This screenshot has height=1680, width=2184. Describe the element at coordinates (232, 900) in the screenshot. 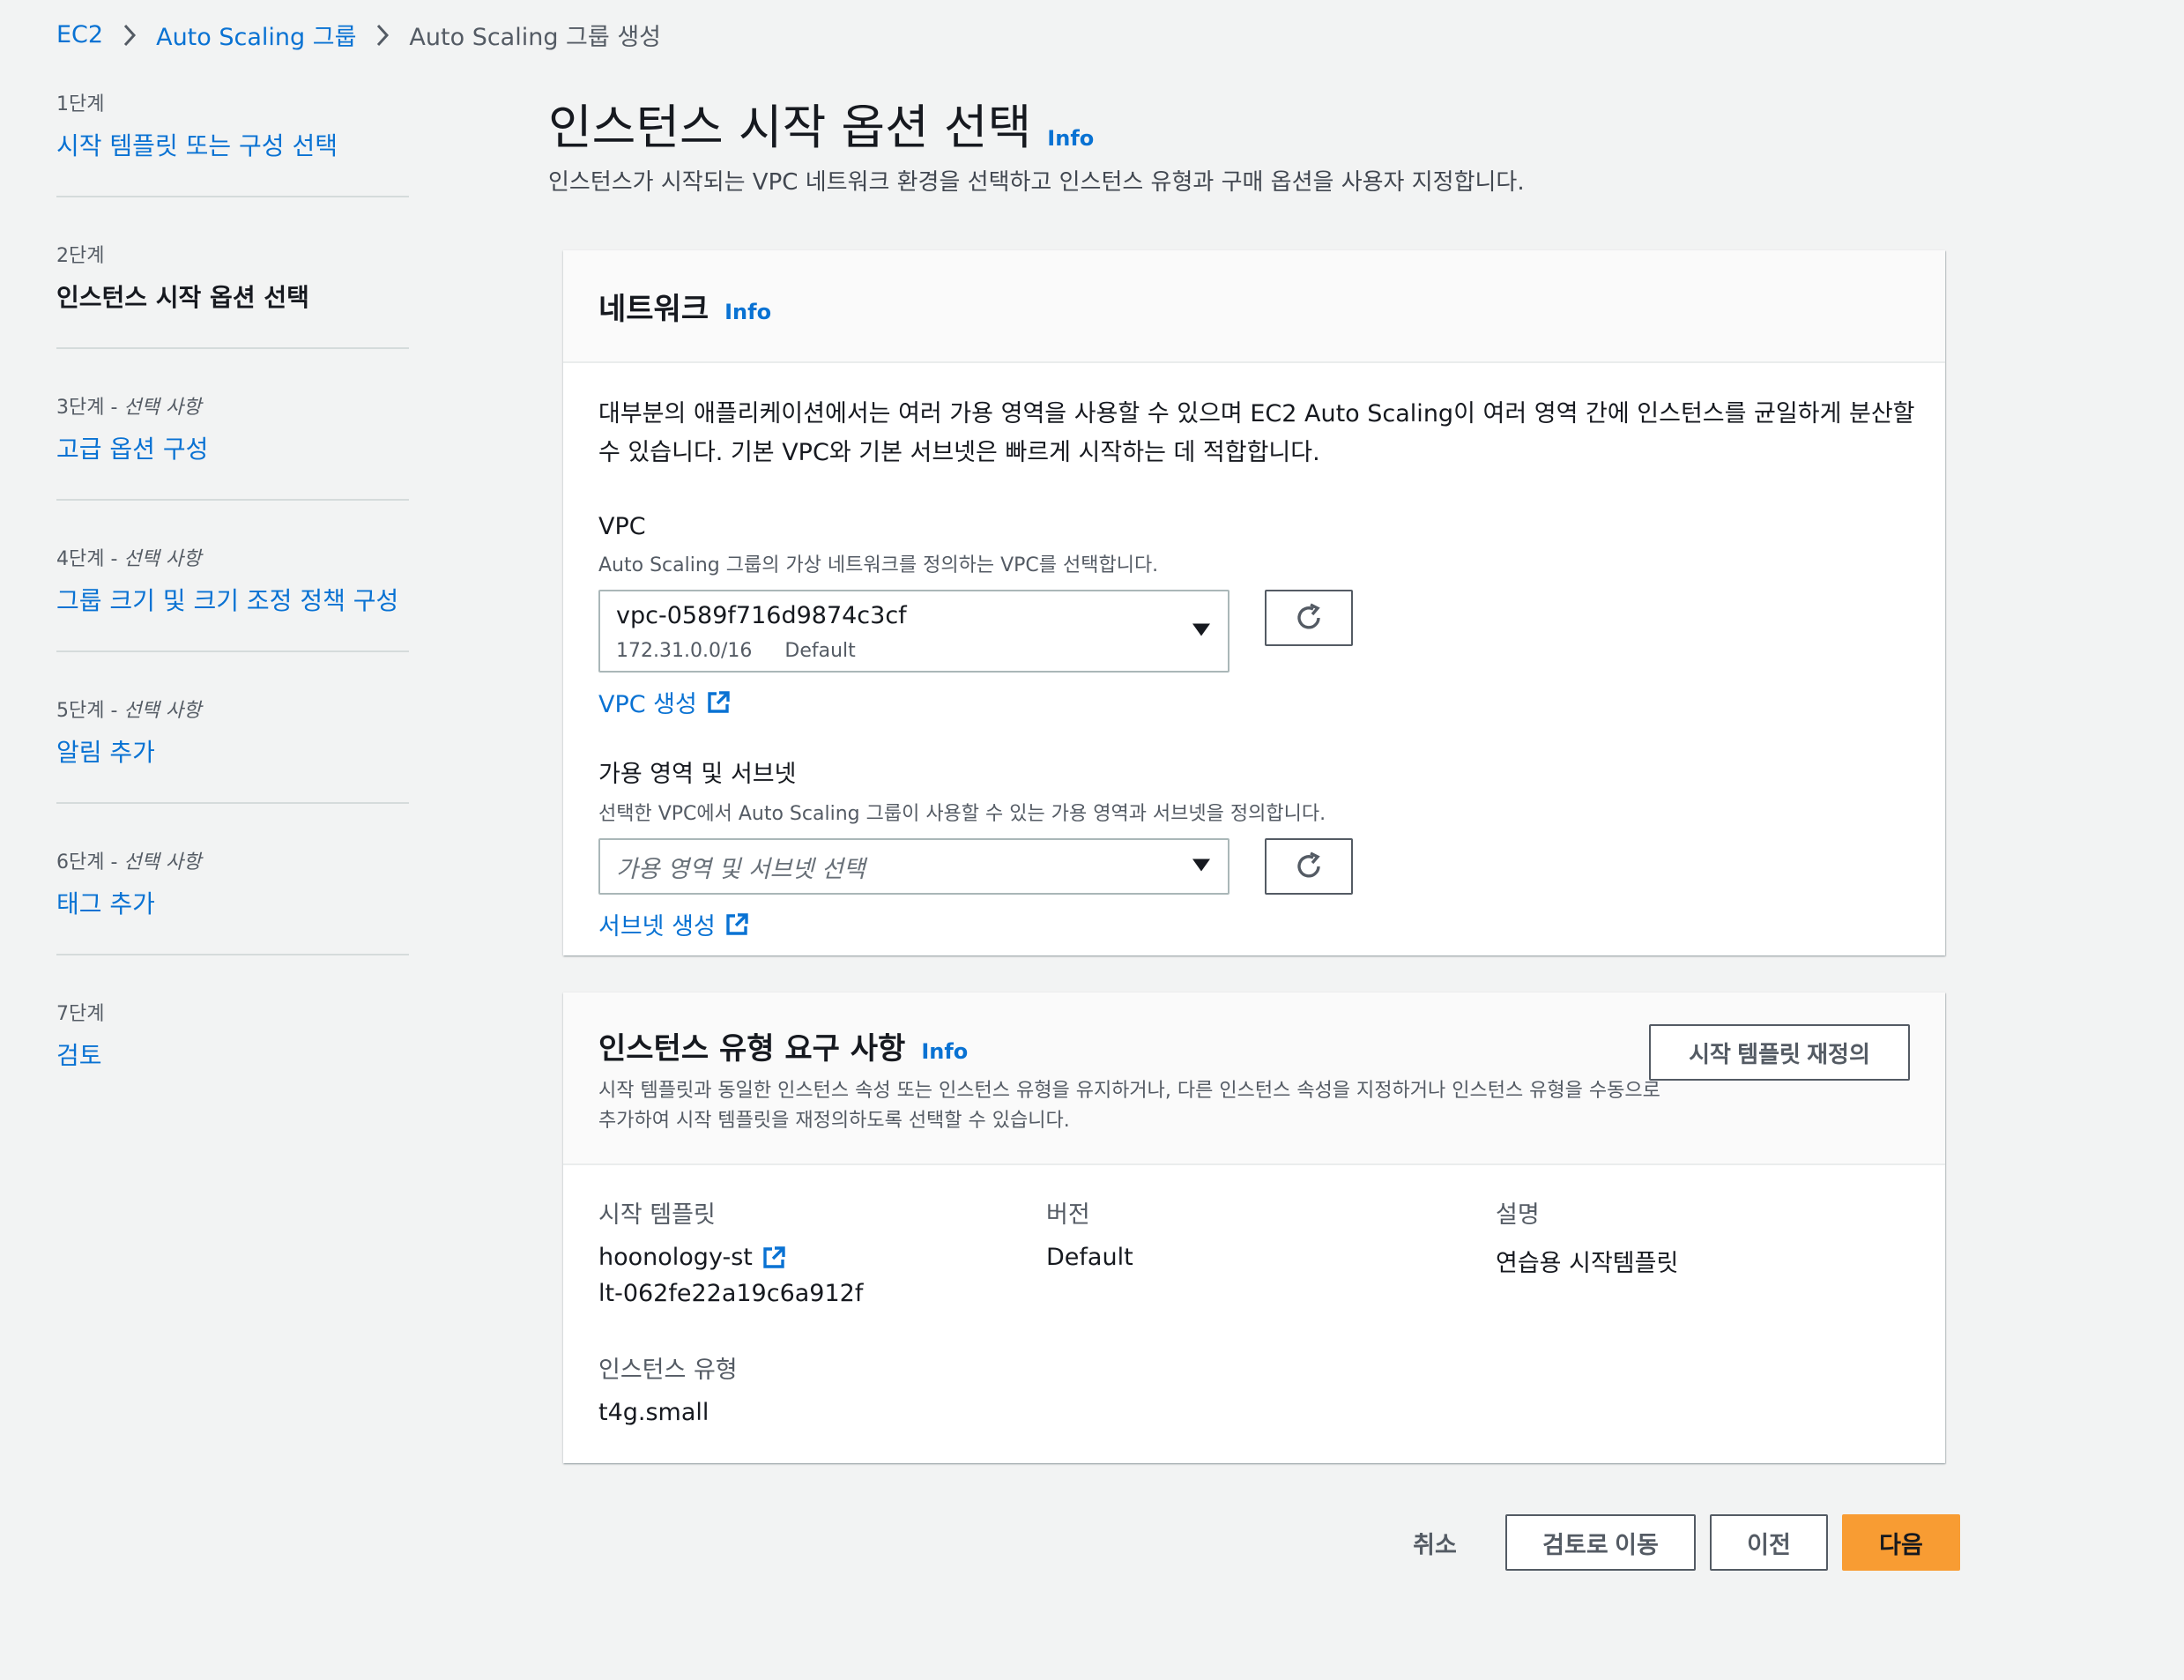

I see `step-6: 6단계 - 선택 사항 태그 추가` at that location.